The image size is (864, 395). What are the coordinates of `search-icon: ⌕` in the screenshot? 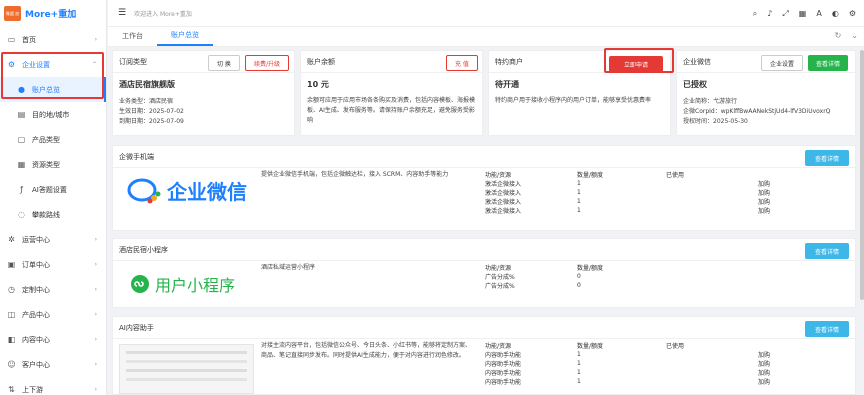 It's located at (755, 14).